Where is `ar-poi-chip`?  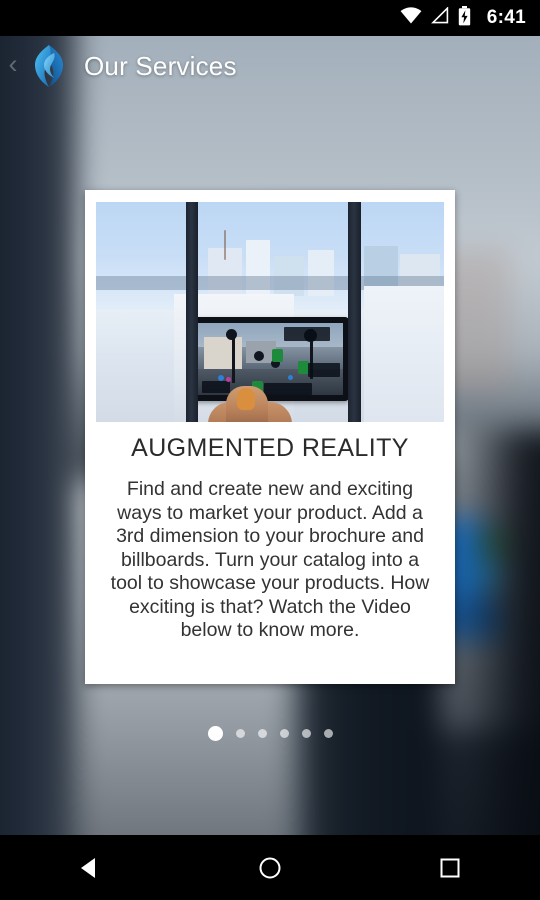
ar-poi-chip is located at coordinates (277, 355).